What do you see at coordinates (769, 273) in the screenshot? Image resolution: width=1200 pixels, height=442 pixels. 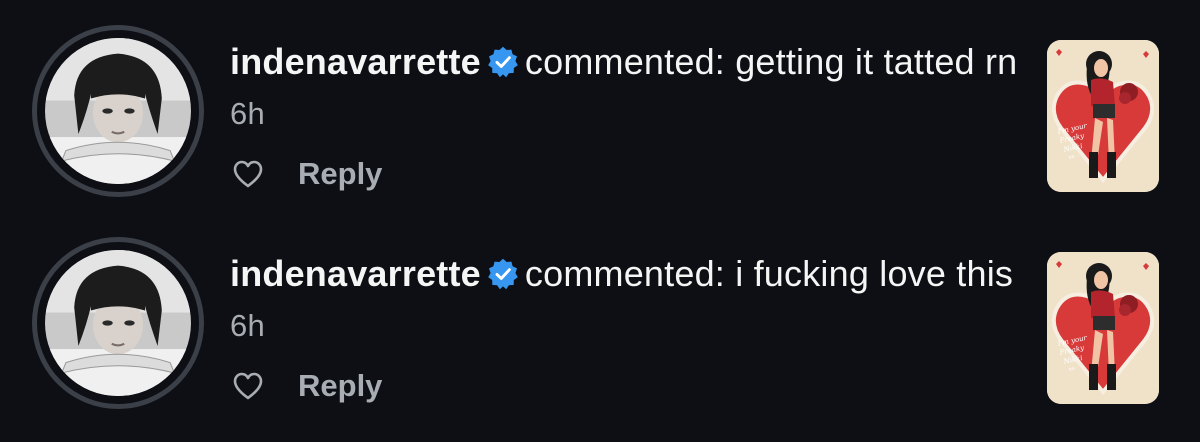 I see `comment-body: commented: i fucking love this` at bounding box center [769, 273].